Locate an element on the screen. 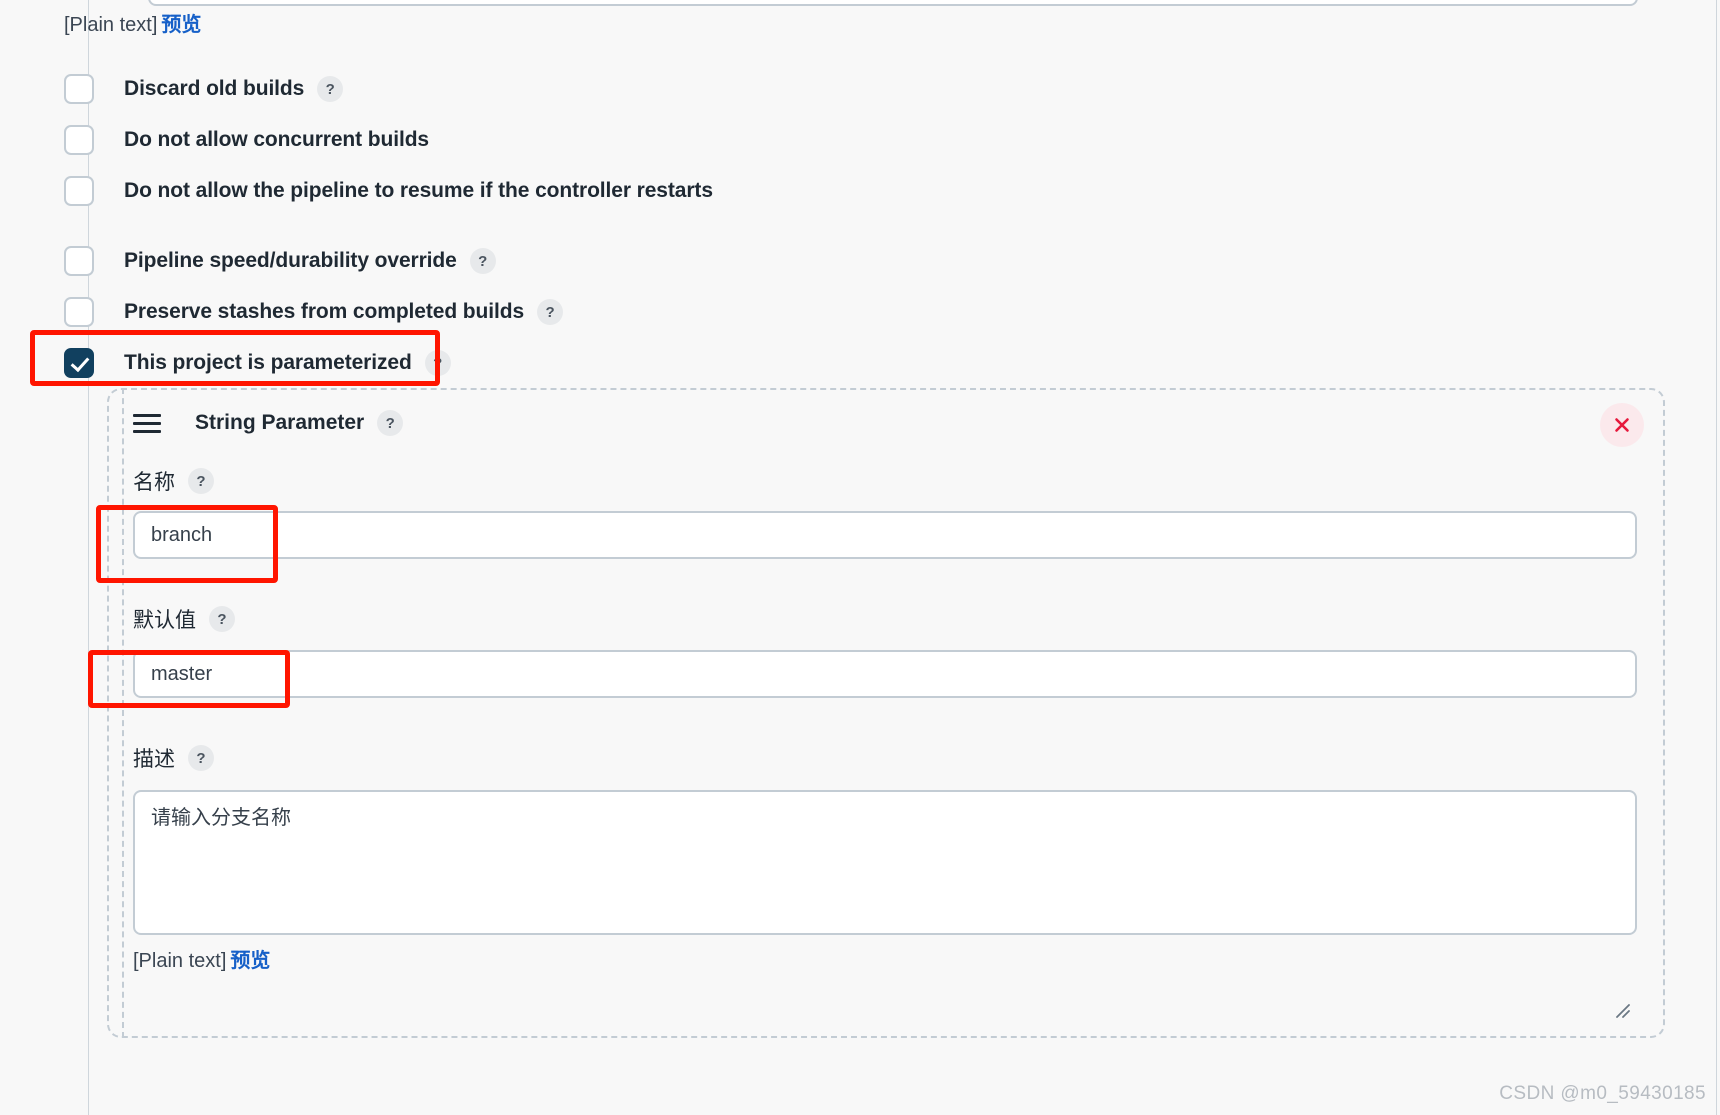 The height and width of the screenshot is (1115, 1720). option-row-speed-durability-override: Pipeline speed/durability override ? is located at coordinates (280, 261).